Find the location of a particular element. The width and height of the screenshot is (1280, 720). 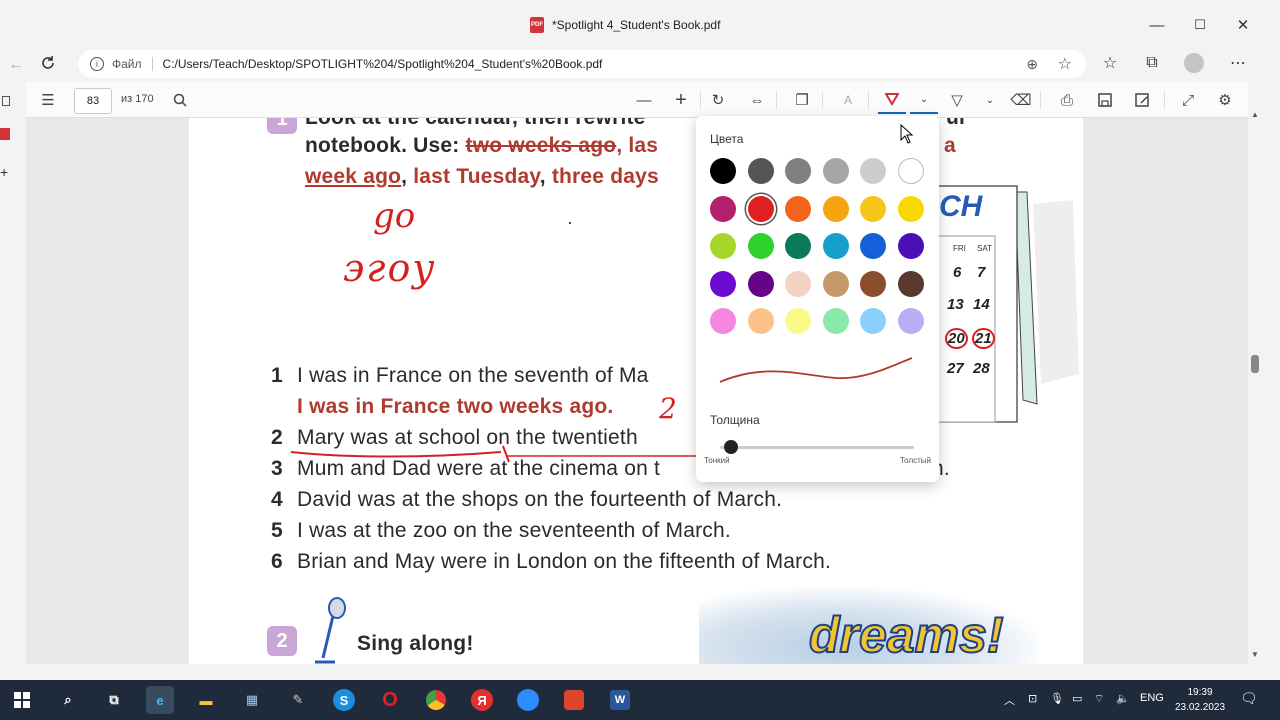

rotate-icon: ↻ is located at coordinates (718, 100).